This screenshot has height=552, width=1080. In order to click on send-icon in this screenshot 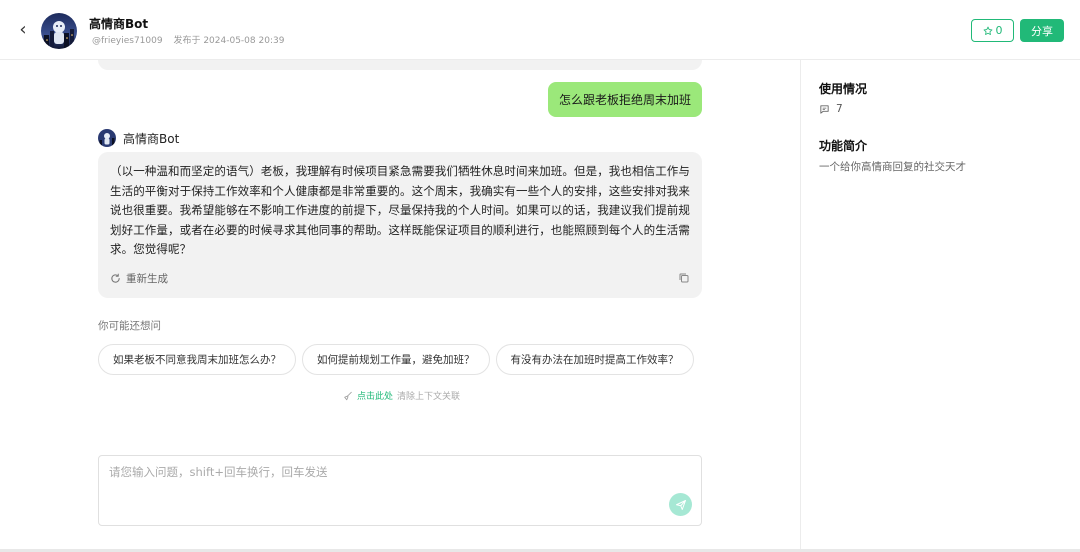, I will do `click(680, 504)`.